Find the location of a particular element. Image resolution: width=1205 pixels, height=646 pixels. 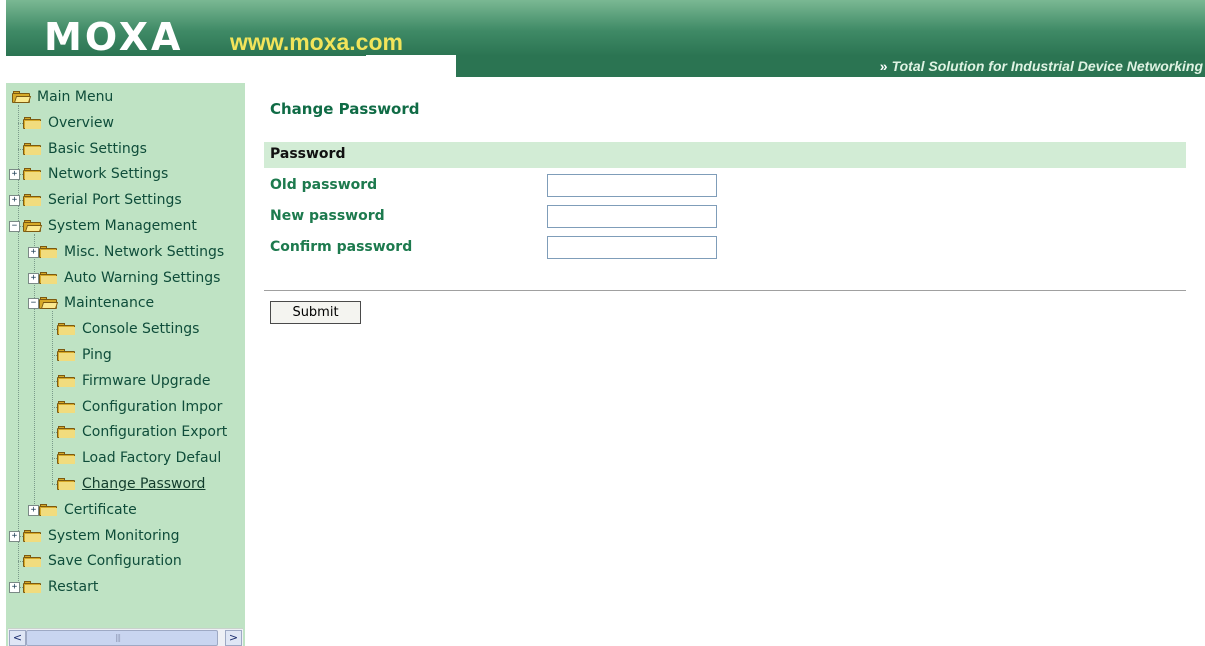

sidebar-item-auto-warning-settings: Auto Warning Settings is located at coordinates (129, 278).